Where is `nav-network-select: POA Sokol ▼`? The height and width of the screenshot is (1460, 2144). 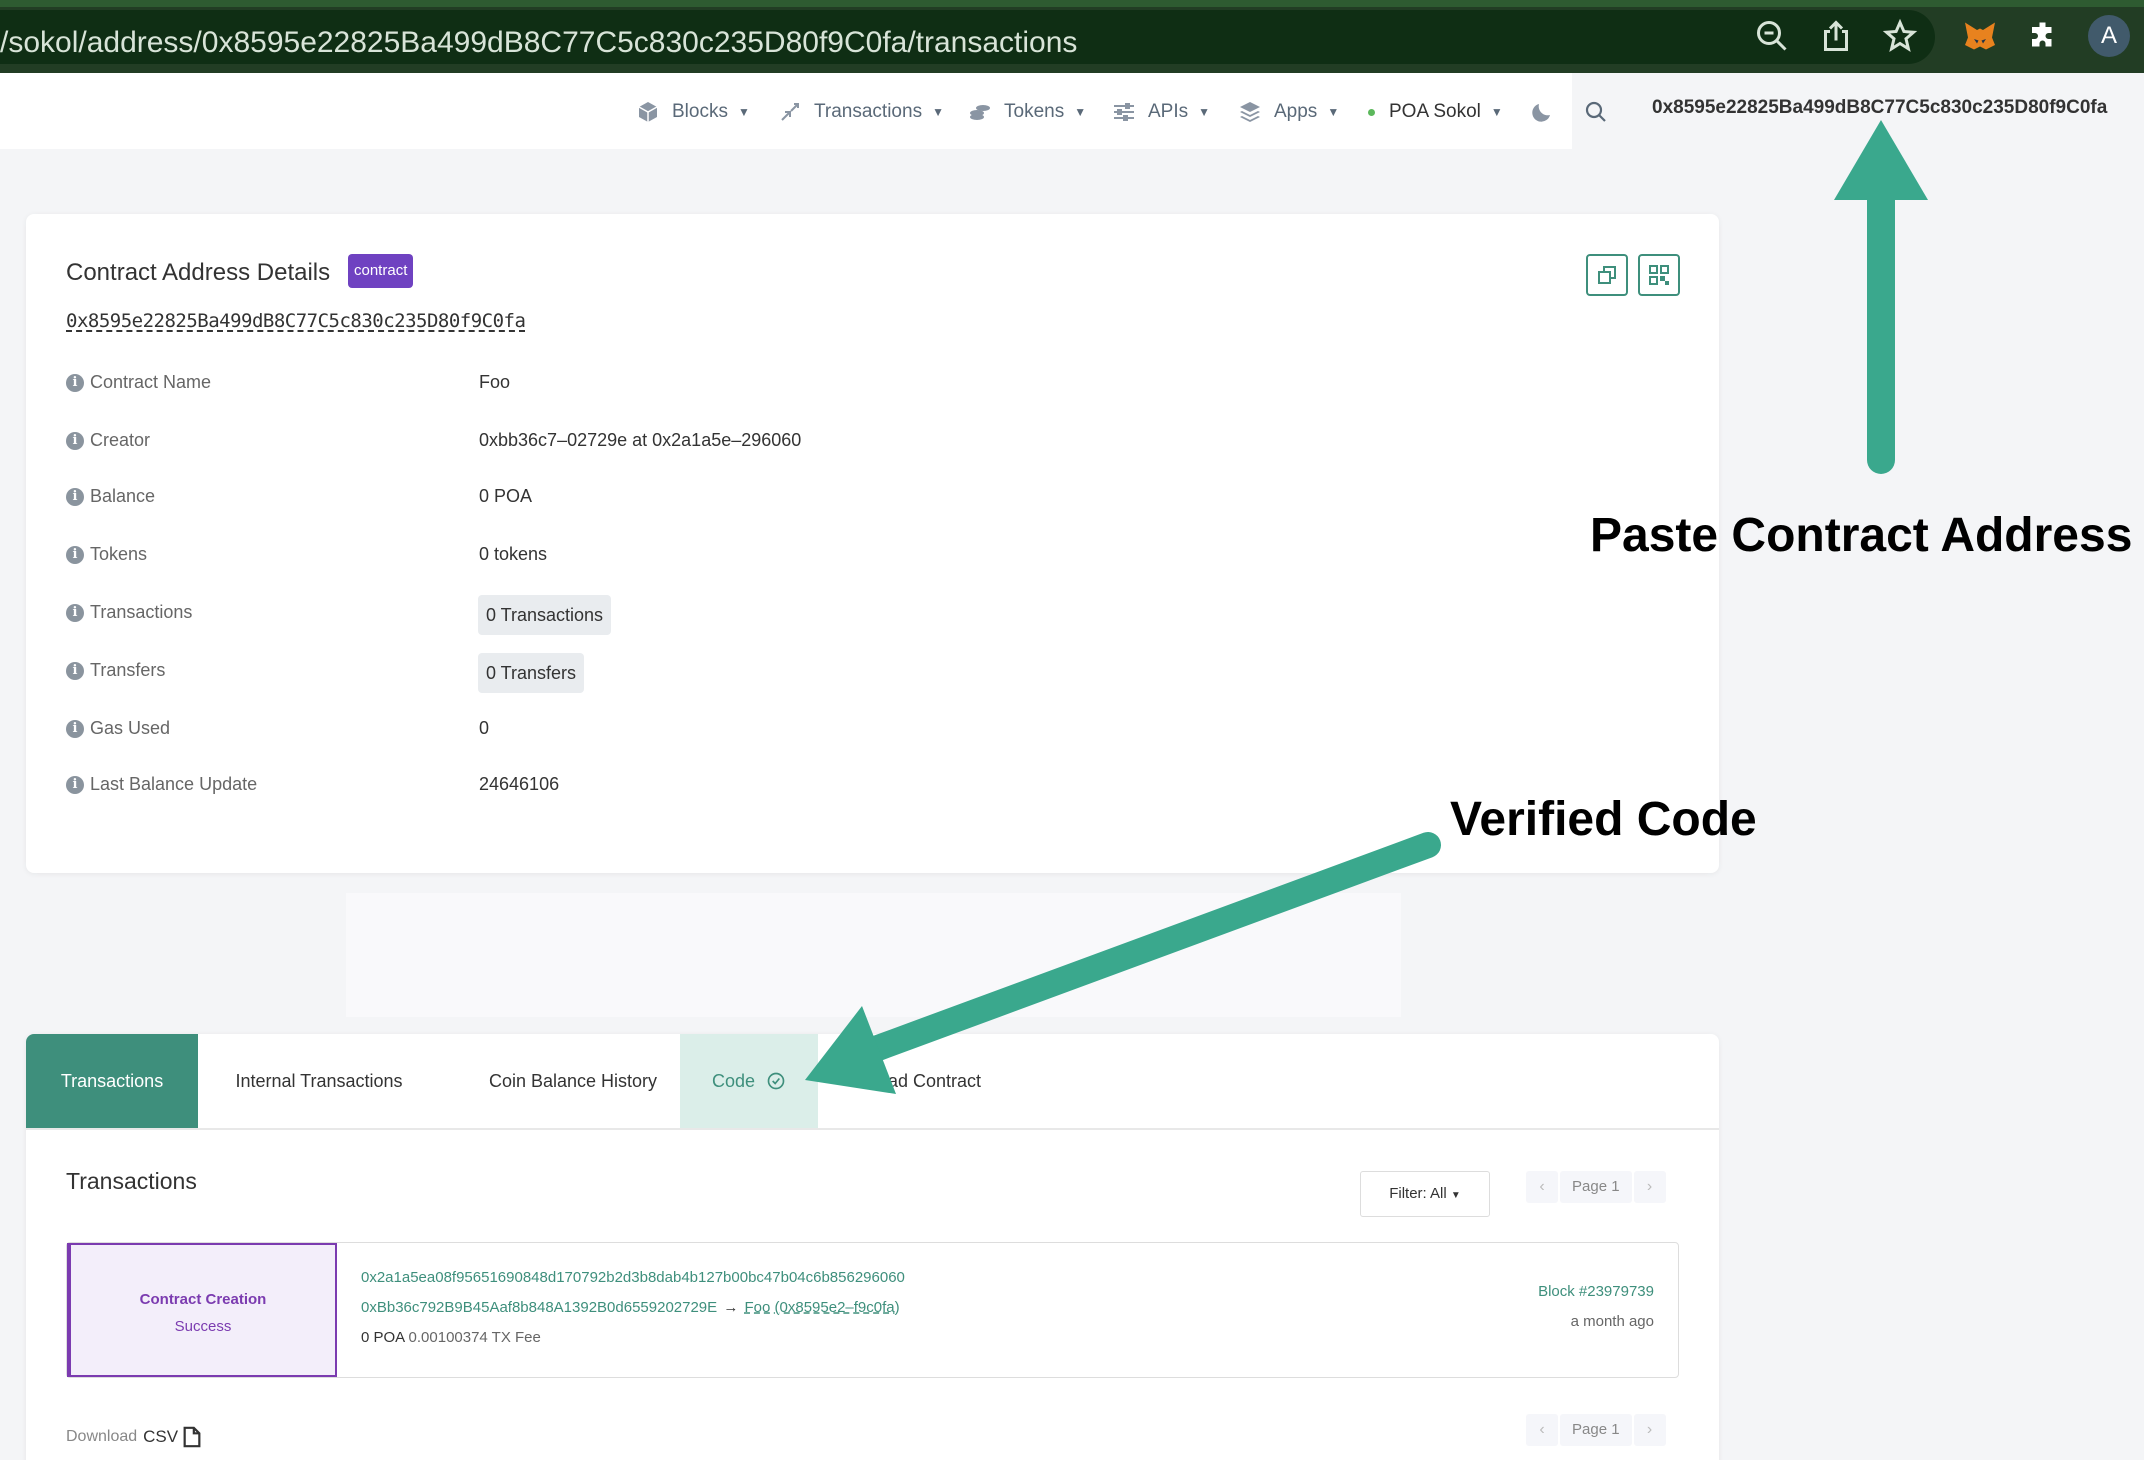 nav-network-select: POA Sokol ▼ is located at coordinates (1435, 112).